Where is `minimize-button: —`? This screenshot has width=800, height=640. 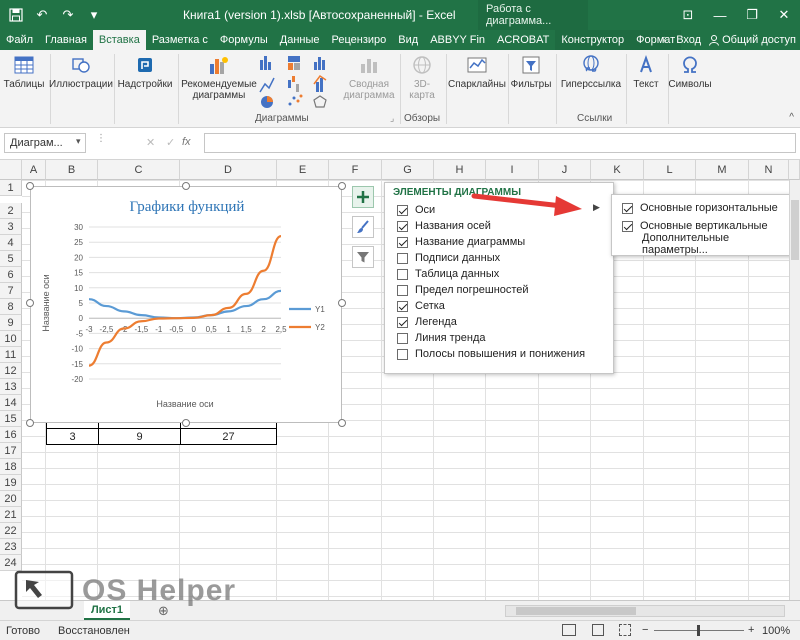 minimize-button: — is located at coordinates (720, 15).